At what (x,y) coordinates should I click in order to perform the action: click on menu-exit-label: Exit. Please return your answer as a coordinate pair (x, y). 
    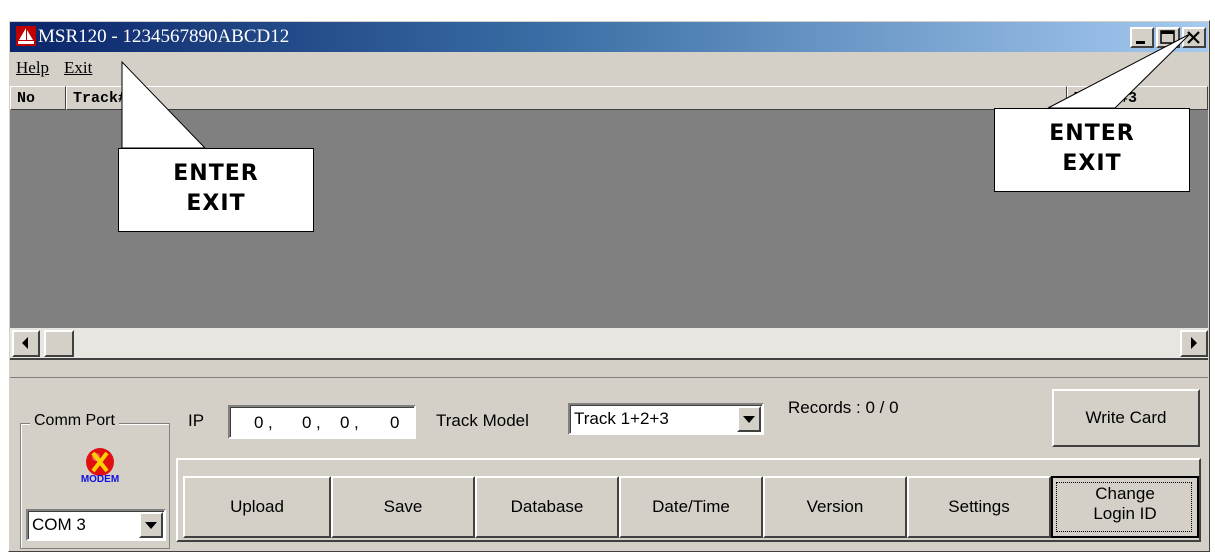
    Looking at the image, I should click on (78, 67).